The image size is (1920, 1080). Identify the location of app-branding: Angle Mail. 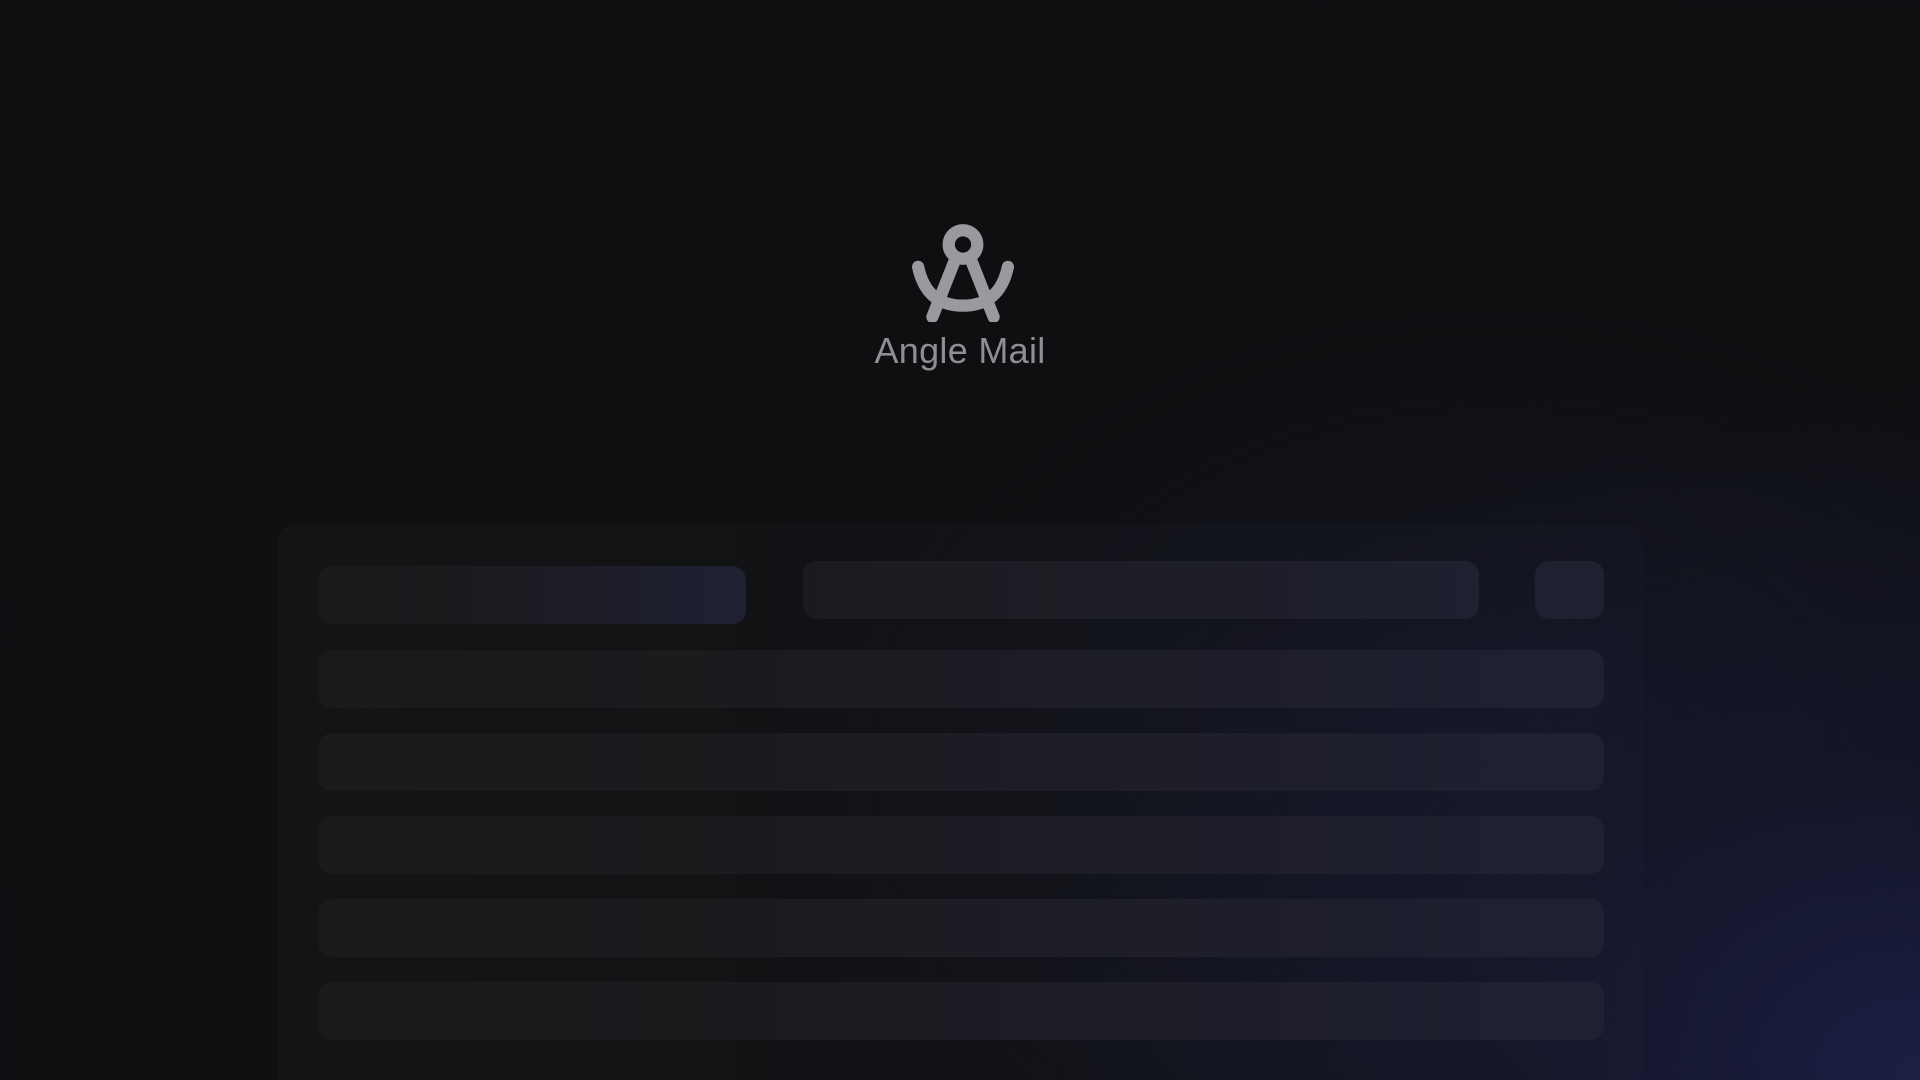
(960, 296).